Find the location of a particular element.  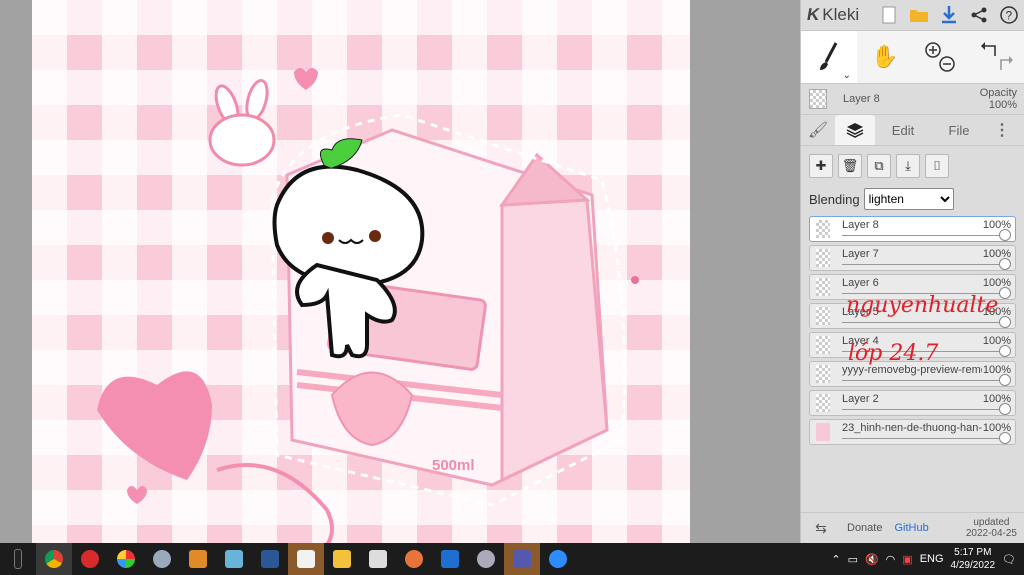

tab-brush: 🖌 is located at coordinates (818, 130).